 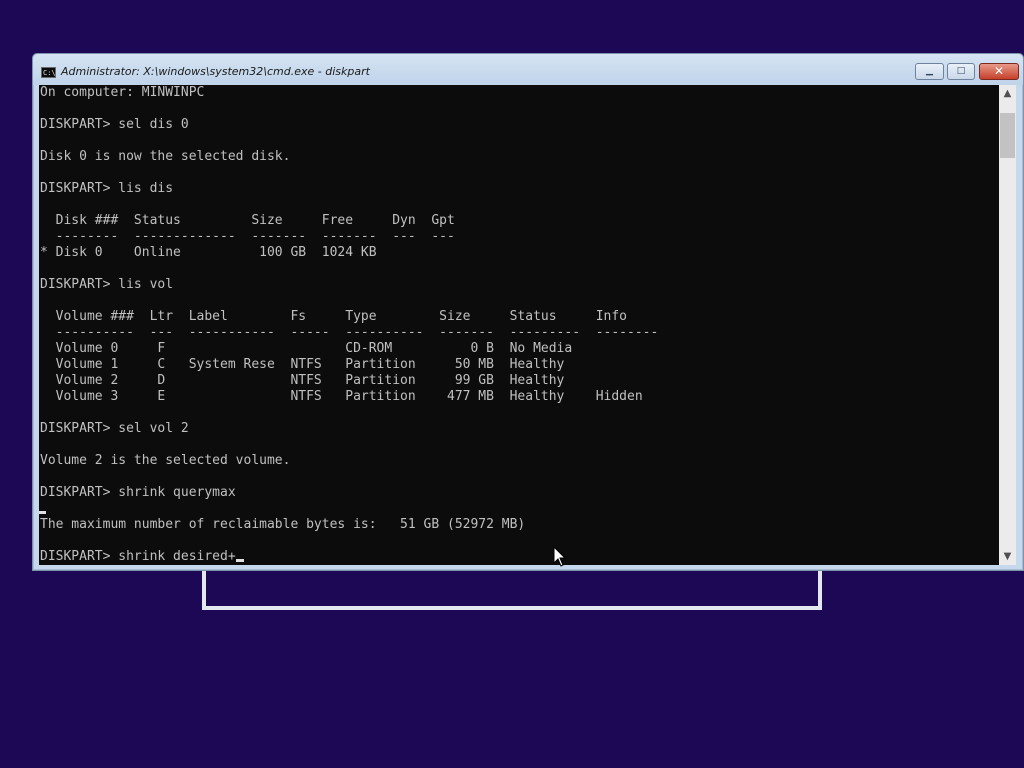 I want to click on console-line: DISKPART> sel dis 0, so click(x=114, y=124).